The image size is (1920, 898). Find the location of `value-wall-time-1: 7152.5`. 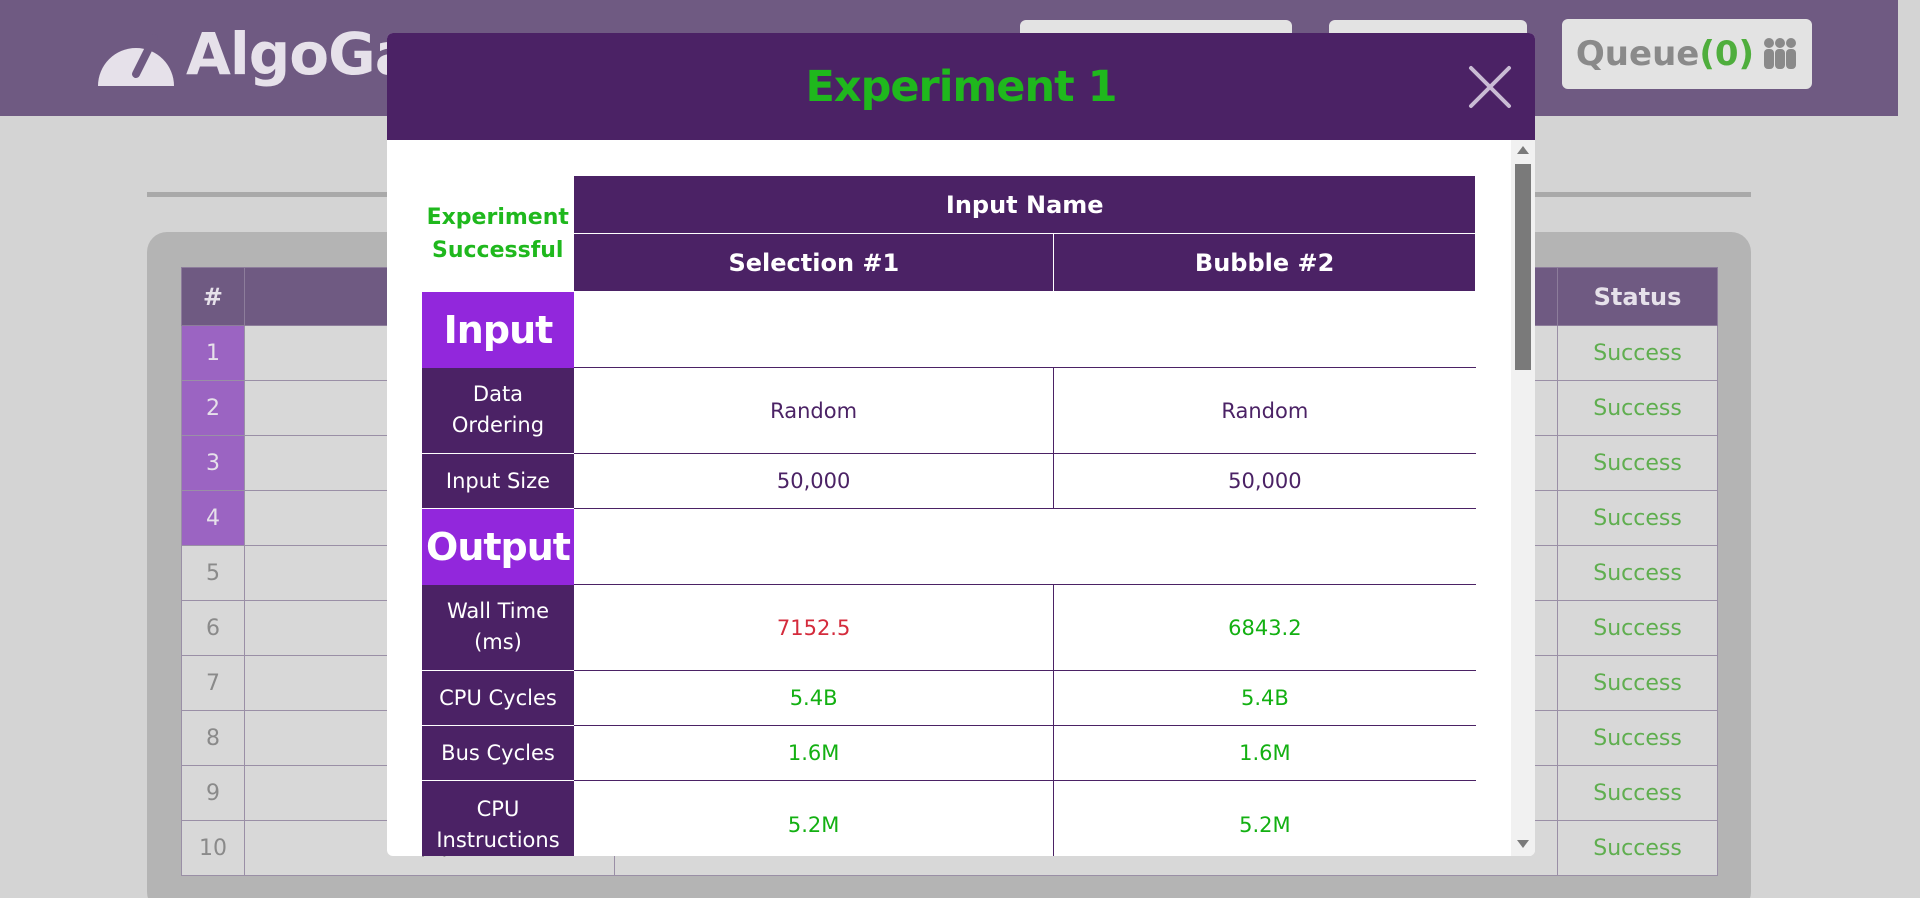

value-wall-time-1: 7152.5 is located at coordinates (813, 627).